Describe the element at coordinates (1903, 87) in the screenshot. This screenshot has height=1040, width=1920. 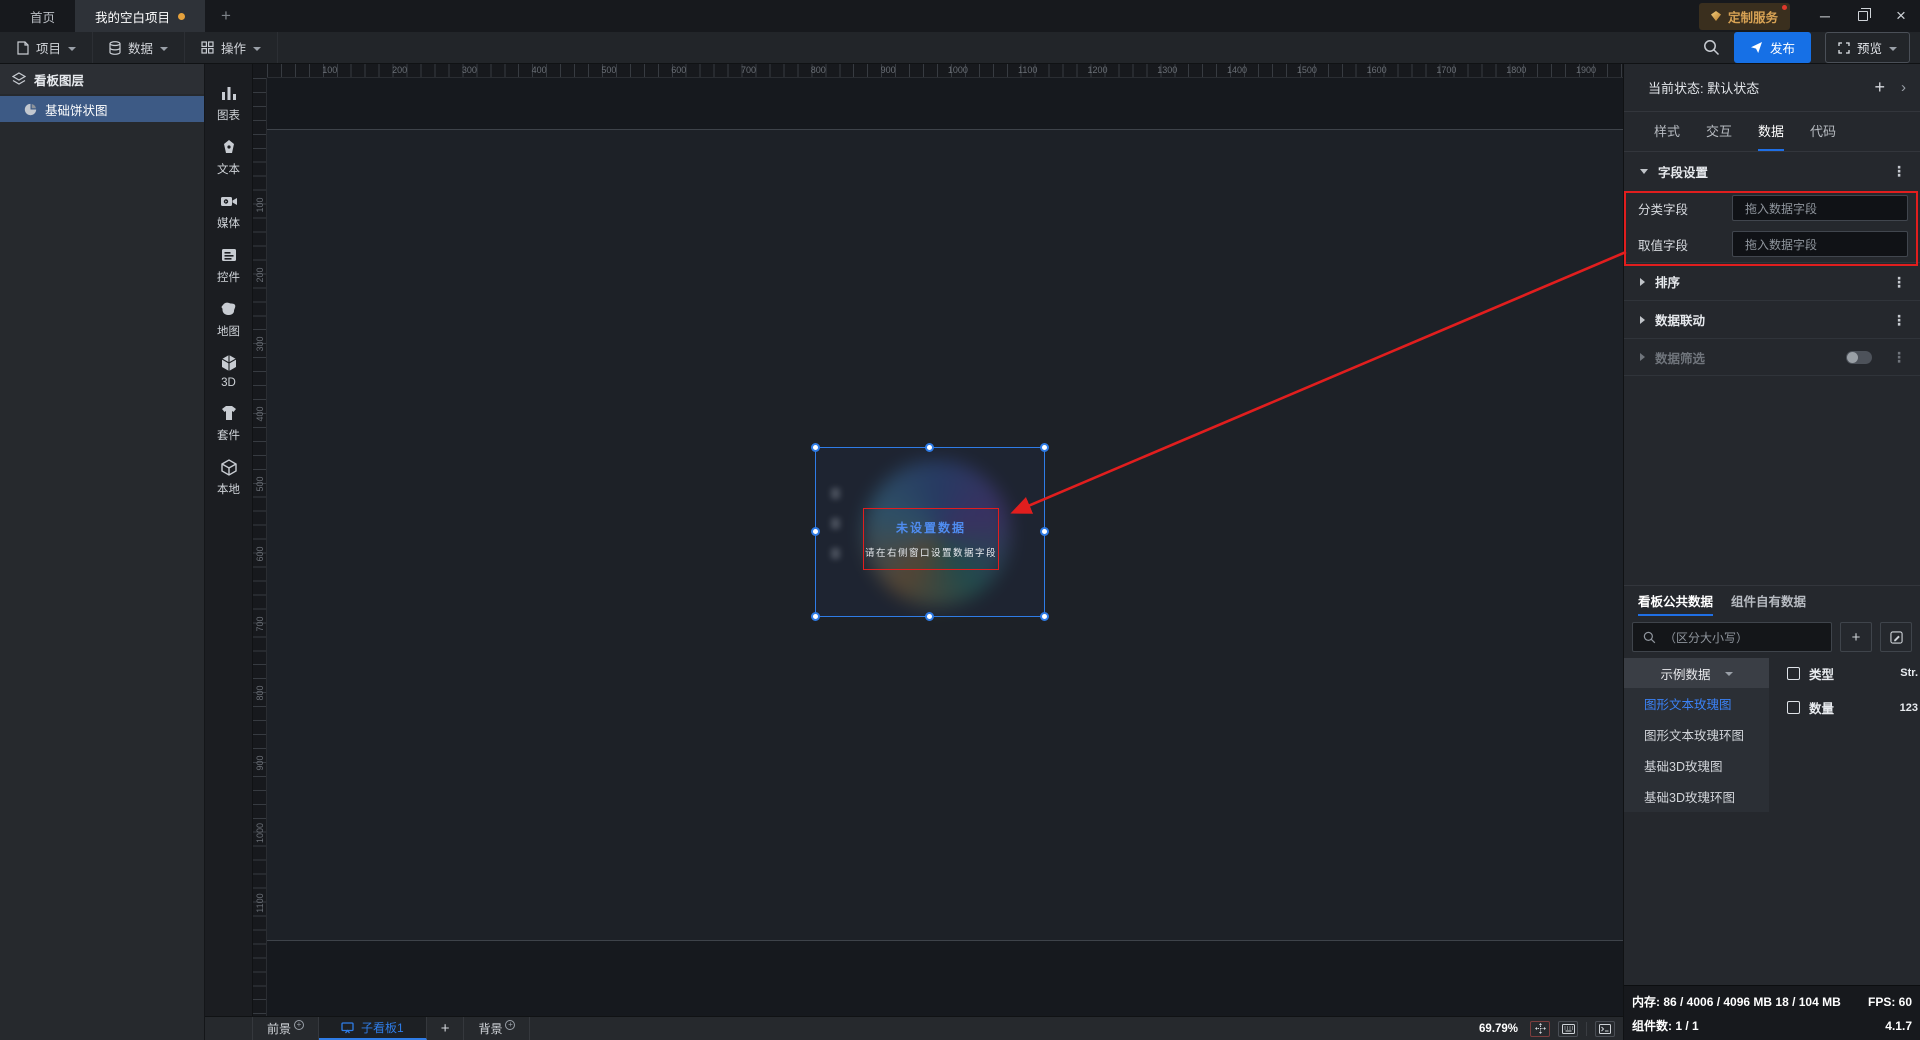
I see `expand-states-button: ›` at that location.